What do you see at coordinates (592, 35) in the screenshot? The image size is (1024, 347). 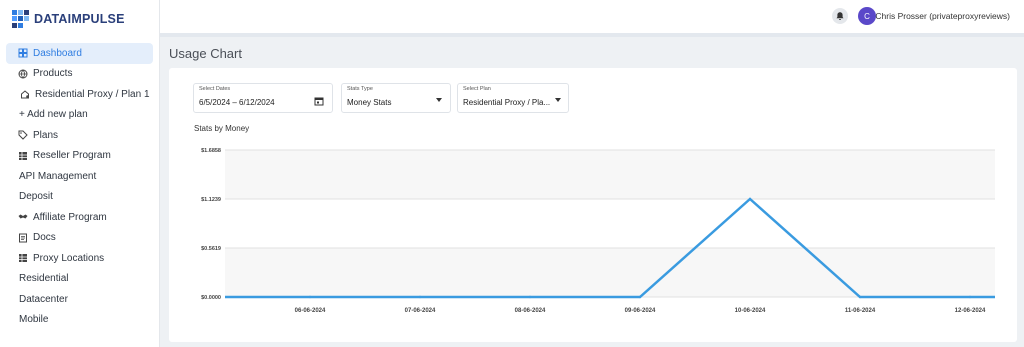 I see `header-divider` at bounding box center [592, 35].